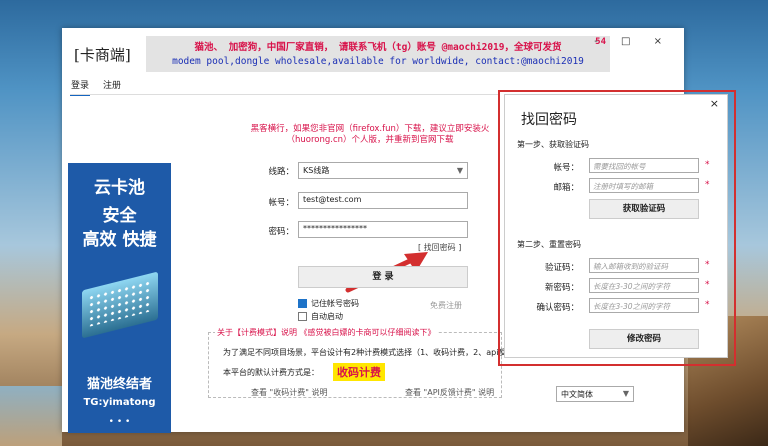 This screenshot has height=446, width=768. Describe the element at coordinates (383, 200) in the screenshot. I see `account-input: test@test.com` at that location.